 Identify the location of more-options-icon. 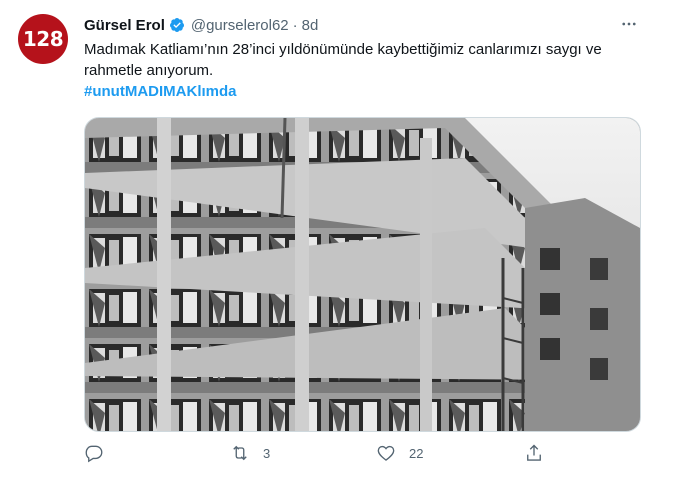
(629, 24).